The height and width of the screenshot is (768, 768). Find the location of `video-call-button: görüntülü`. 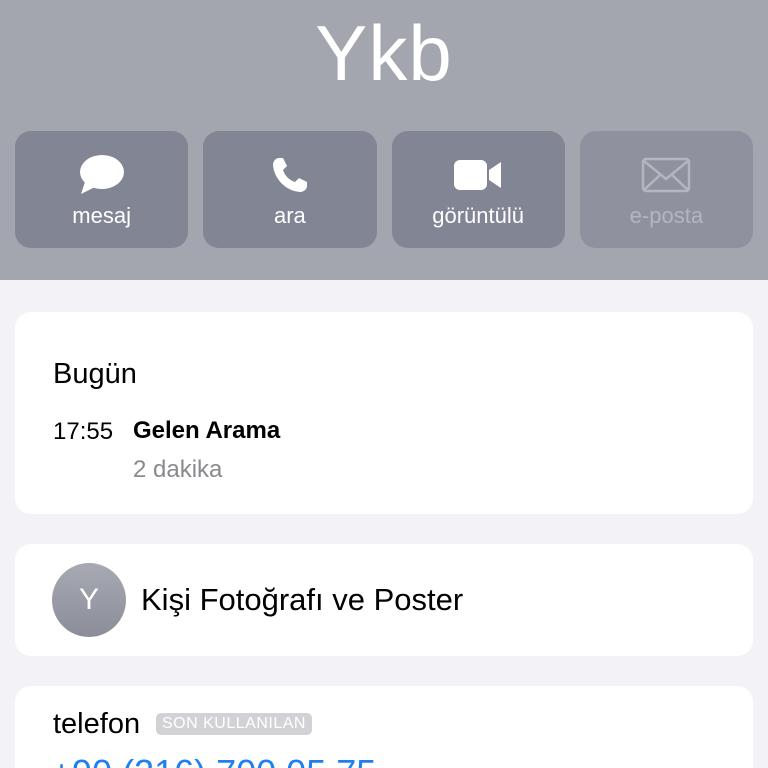

video-call-button: görüntülü is located at coordinates (478, 189).